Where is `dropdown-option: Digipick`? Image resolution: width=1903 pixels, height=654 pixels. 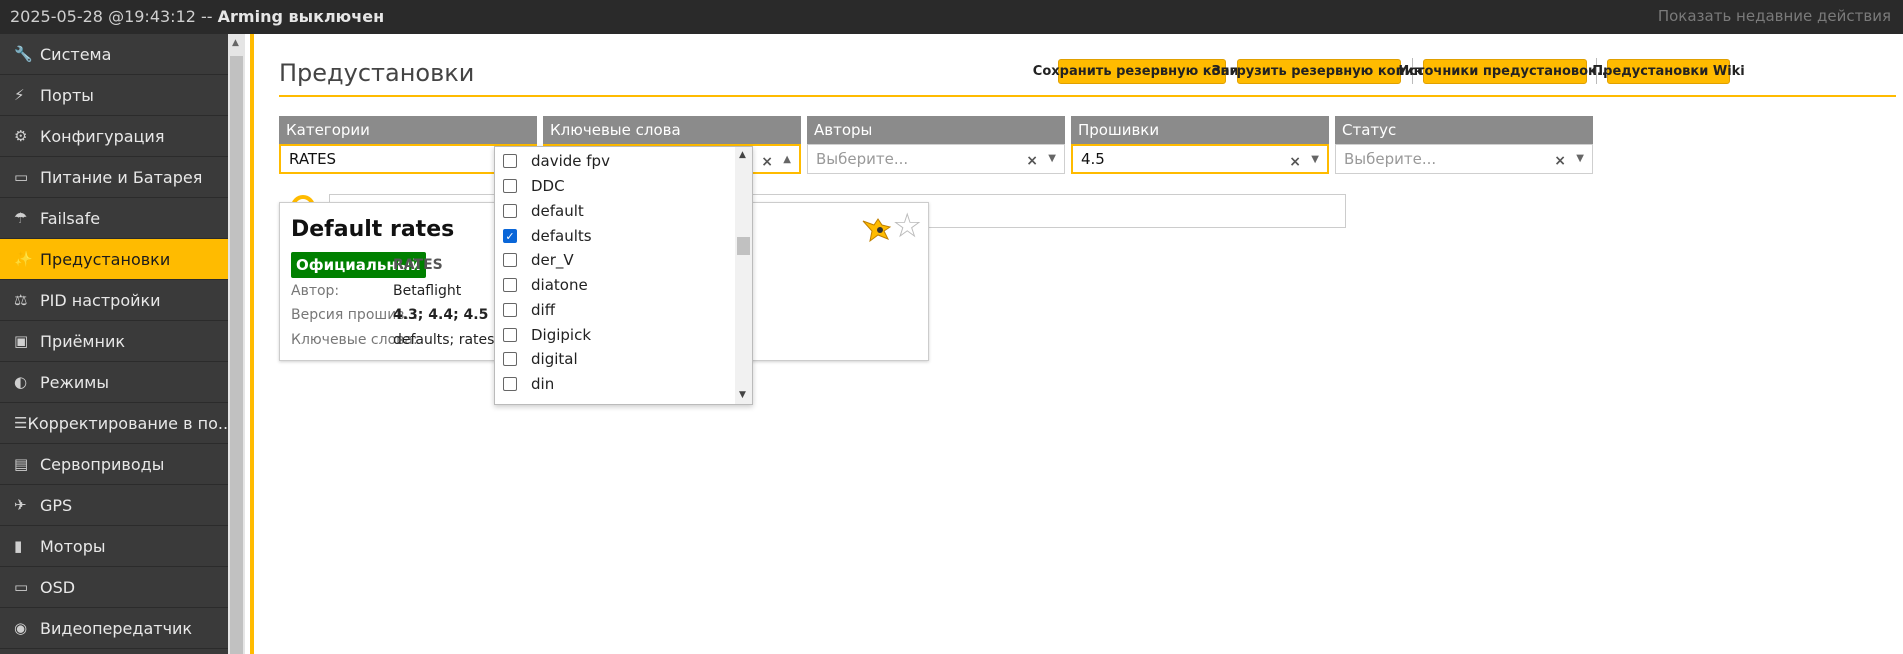
dropdown-option: Digipick is located at coordinates (547, 335).